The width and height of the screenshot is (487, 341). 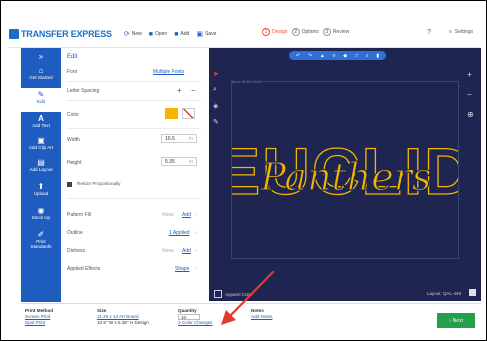 What do you see at coordinates (79, 215) in the screenshot?
I see `pattern-fill-label: Pattern Fill` at bounding box center [79, 215].